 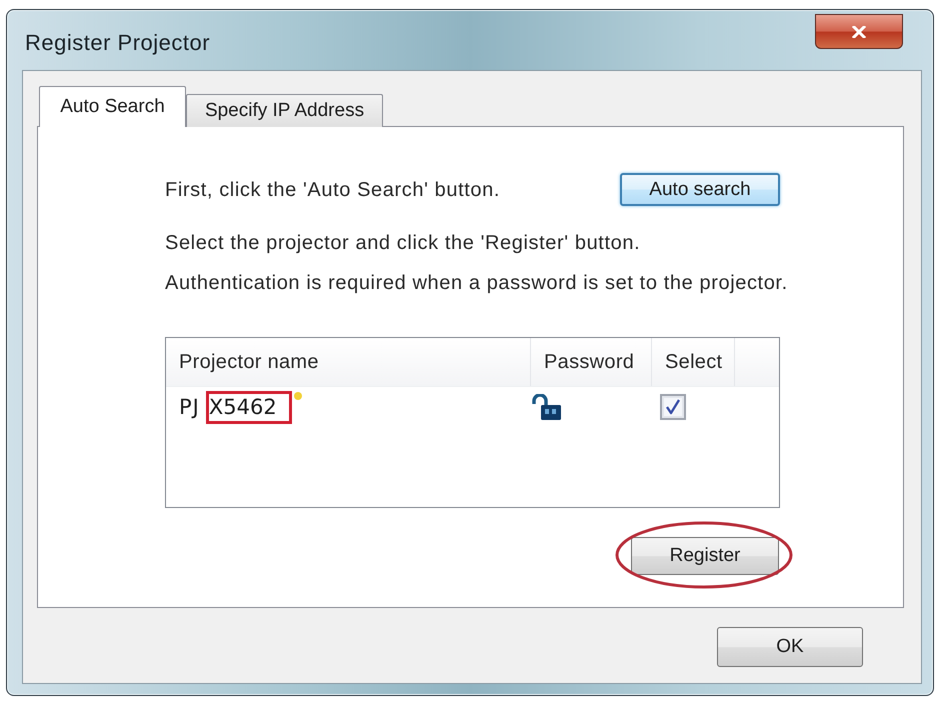 I want to click on instruction-text: Authentication is required when a password is set to the projector., so click(x=476, y=283).